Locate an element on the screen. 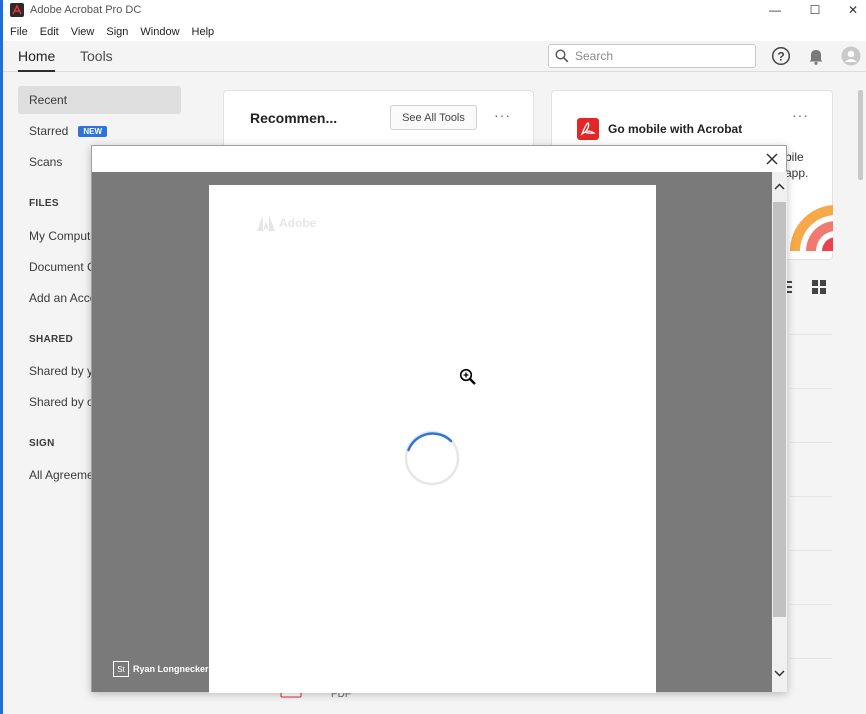 This screenshot has height=714, width=866. help-icon: ? is located at coordinates (781, 56).